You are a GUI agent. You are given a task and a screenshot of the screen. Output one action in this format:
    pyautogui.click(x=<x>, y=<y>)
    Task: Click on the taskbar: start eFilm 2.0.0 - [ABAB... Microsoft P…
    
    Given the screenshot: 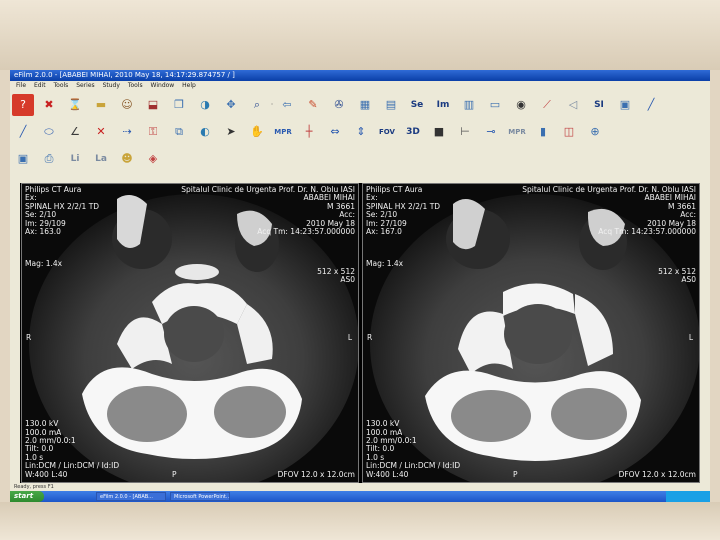 What is the action you would take?
    pyautogui.click(x=360, y=496)
    